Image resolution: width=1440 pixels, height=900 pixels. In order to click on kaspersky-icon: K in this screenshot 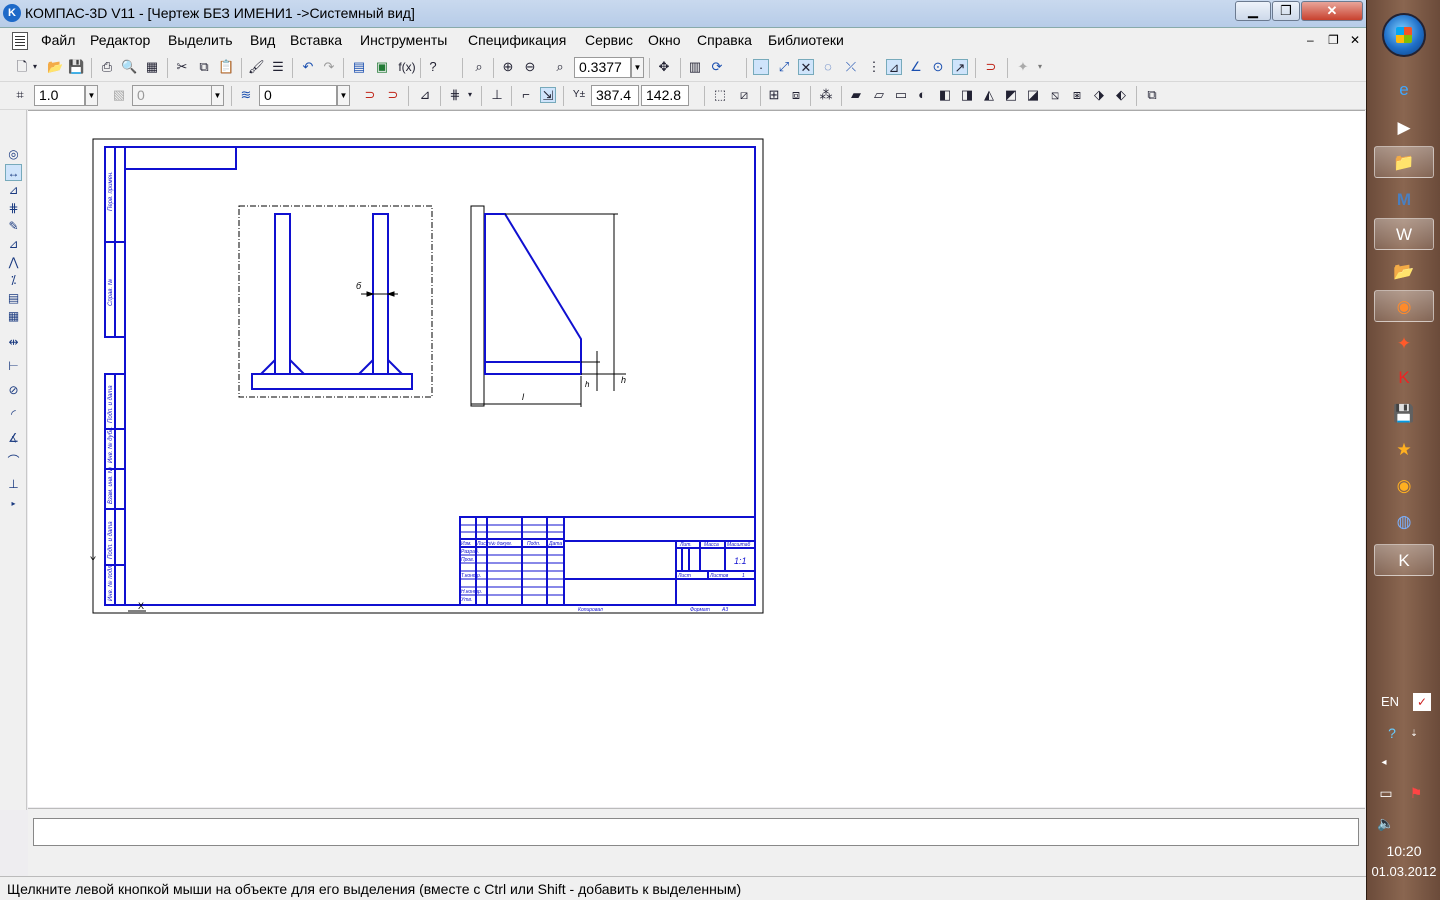, I will do `click(1404, 378)`.